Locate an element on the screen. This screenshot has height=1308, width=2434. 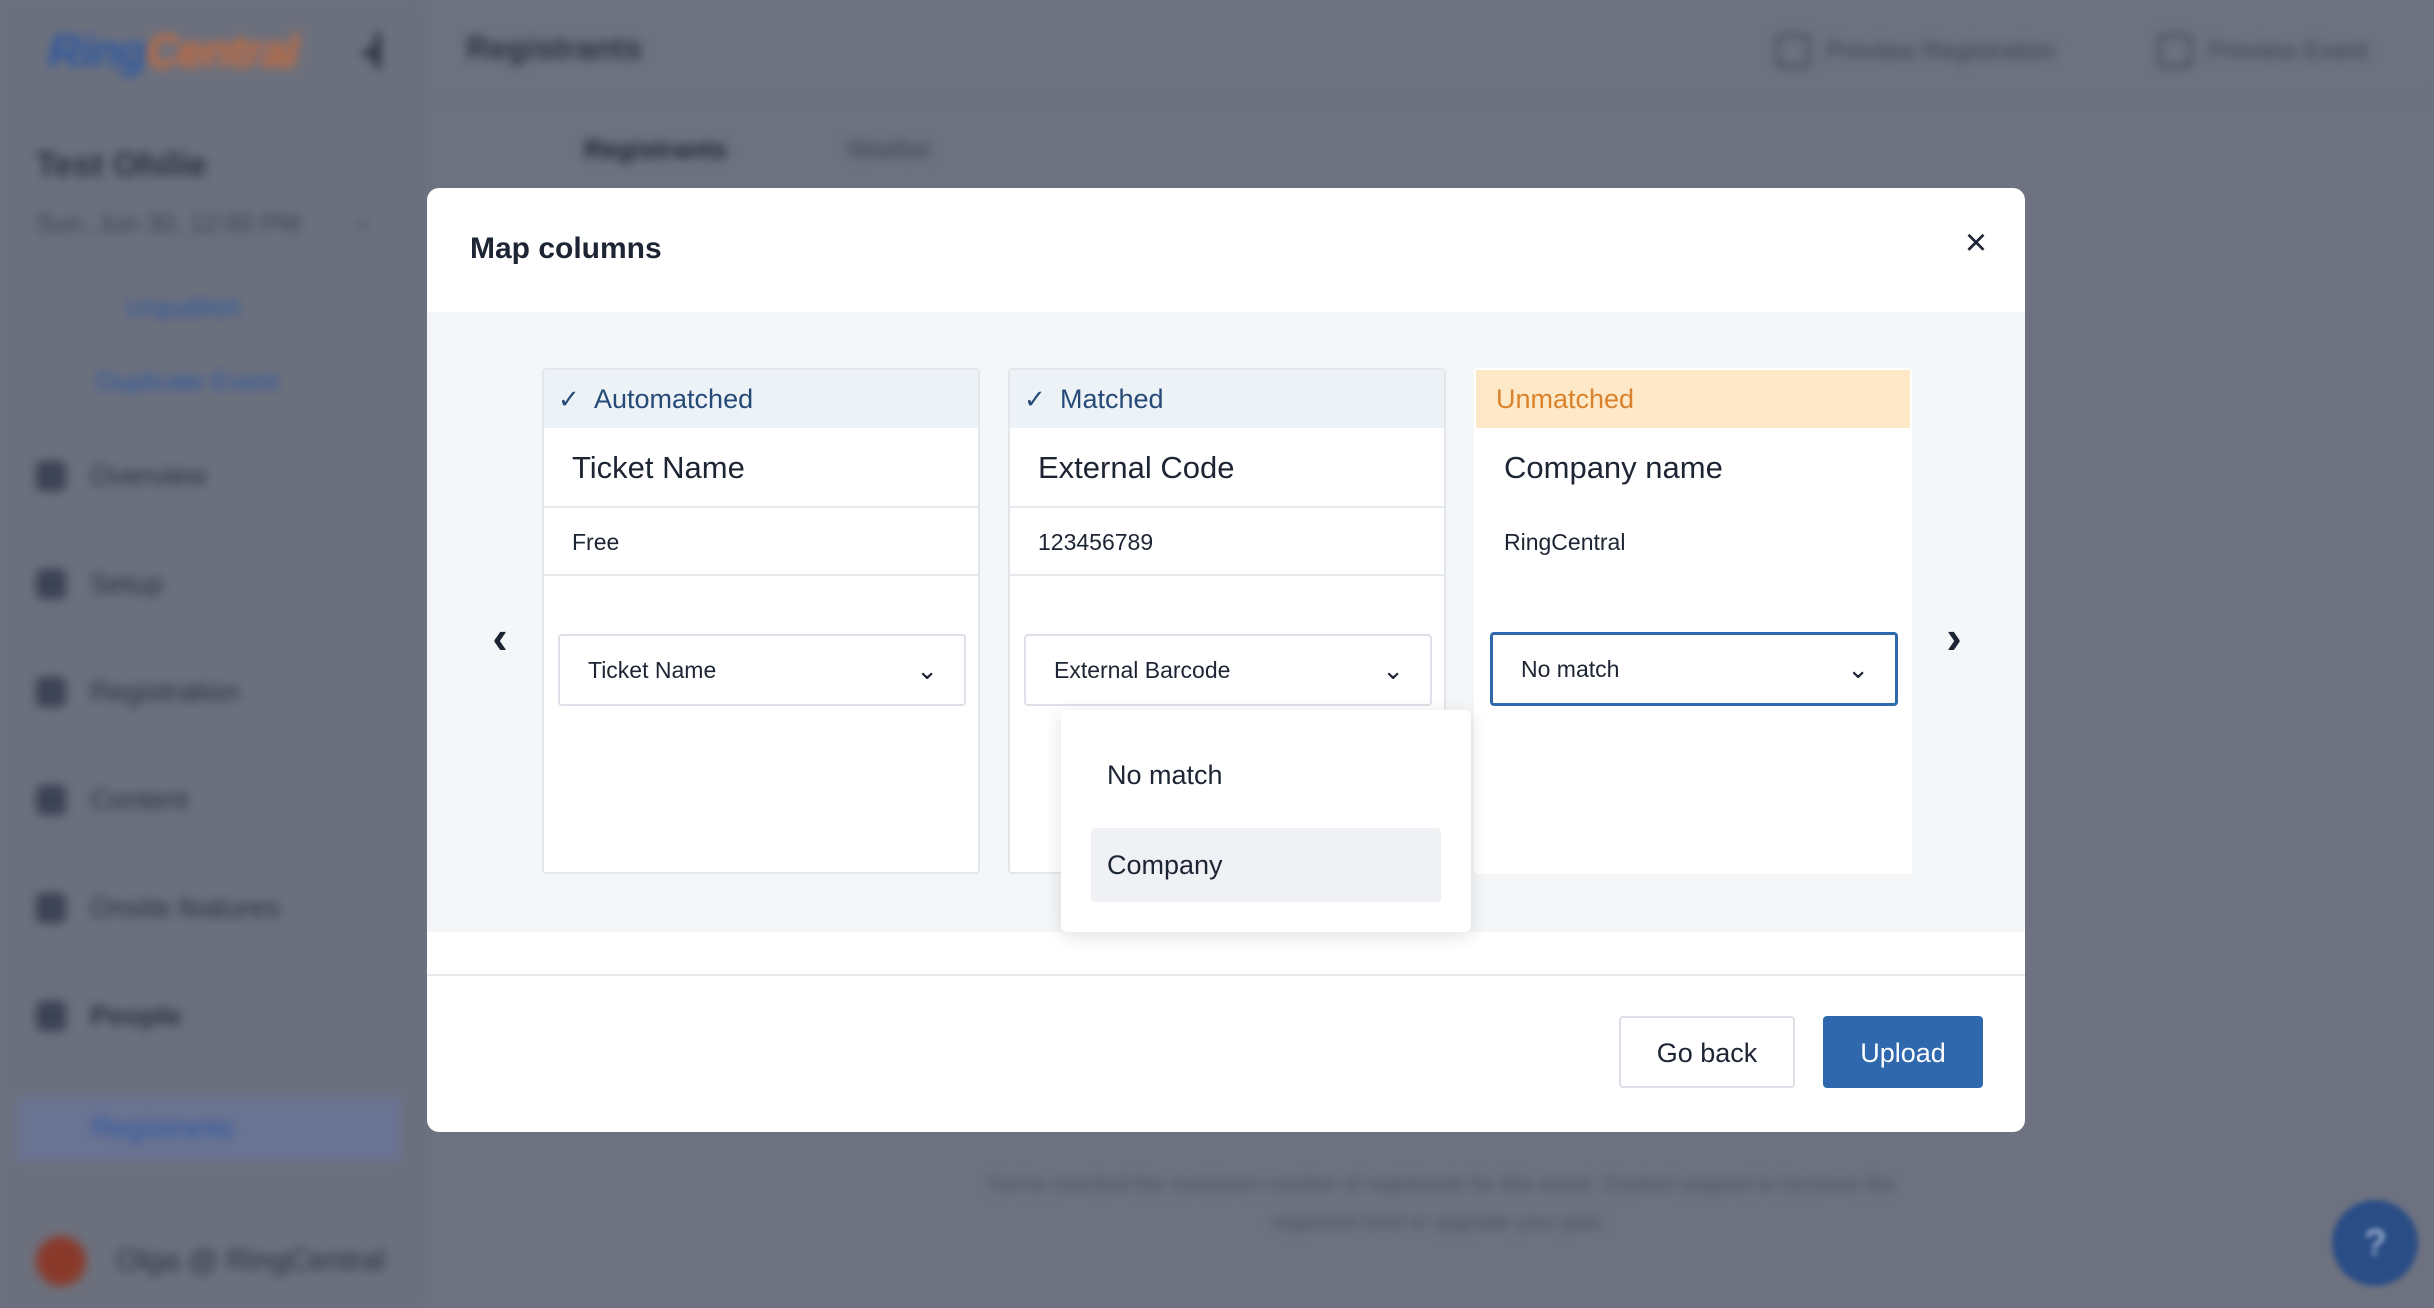
chevron-right-icon: › is located at coordinates (1954, 637).